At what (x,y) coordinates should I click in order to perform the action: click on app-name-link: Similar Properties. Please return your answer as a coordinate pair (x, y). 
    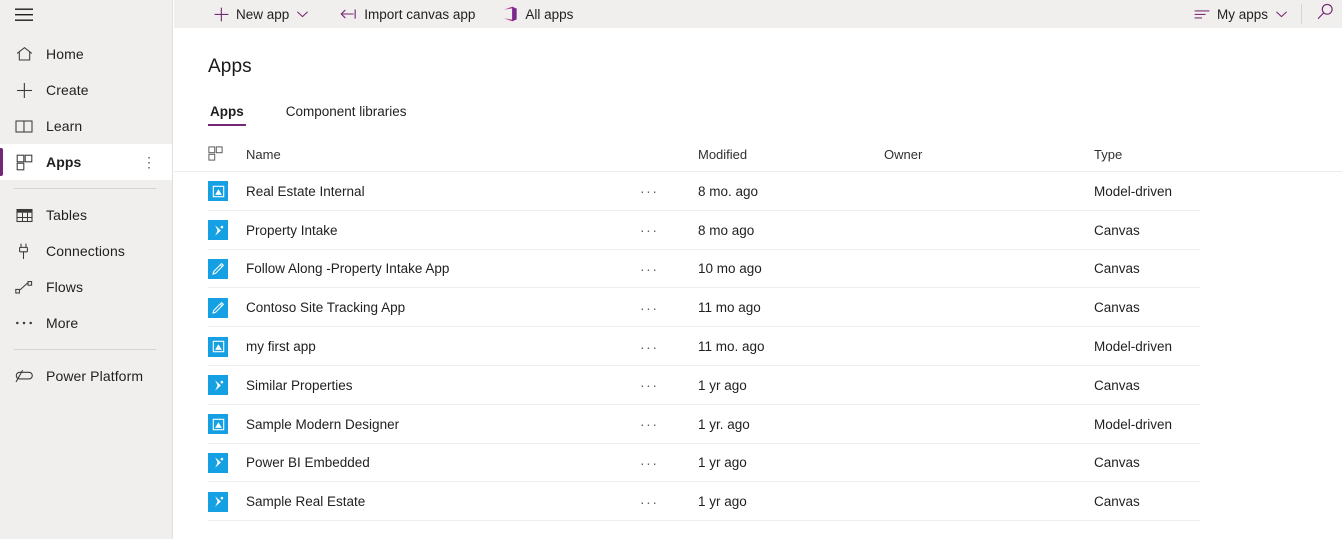
    Looking at the image, I should click on (443, 385).